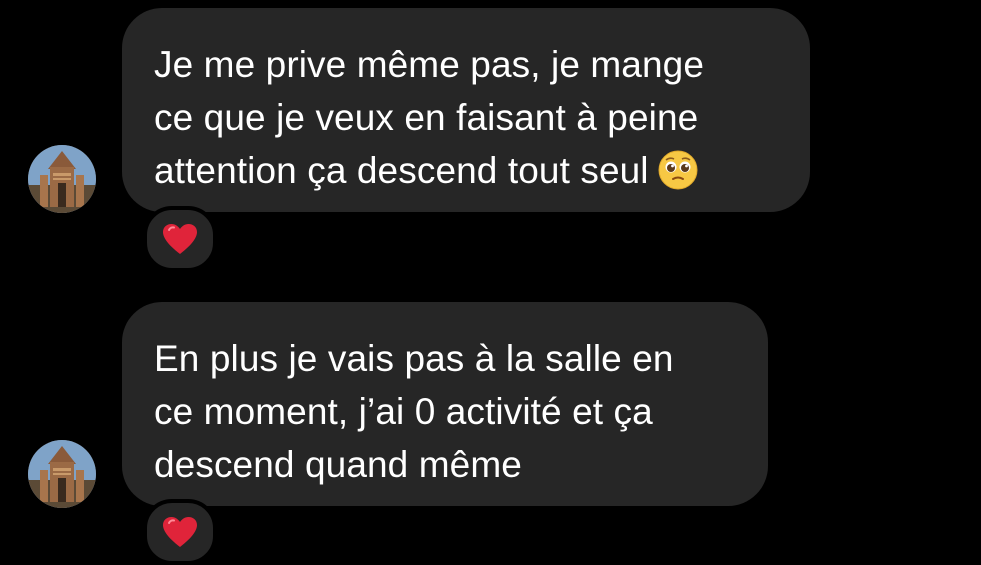  I want to click on pleading-face-icon, so click(678, 170).